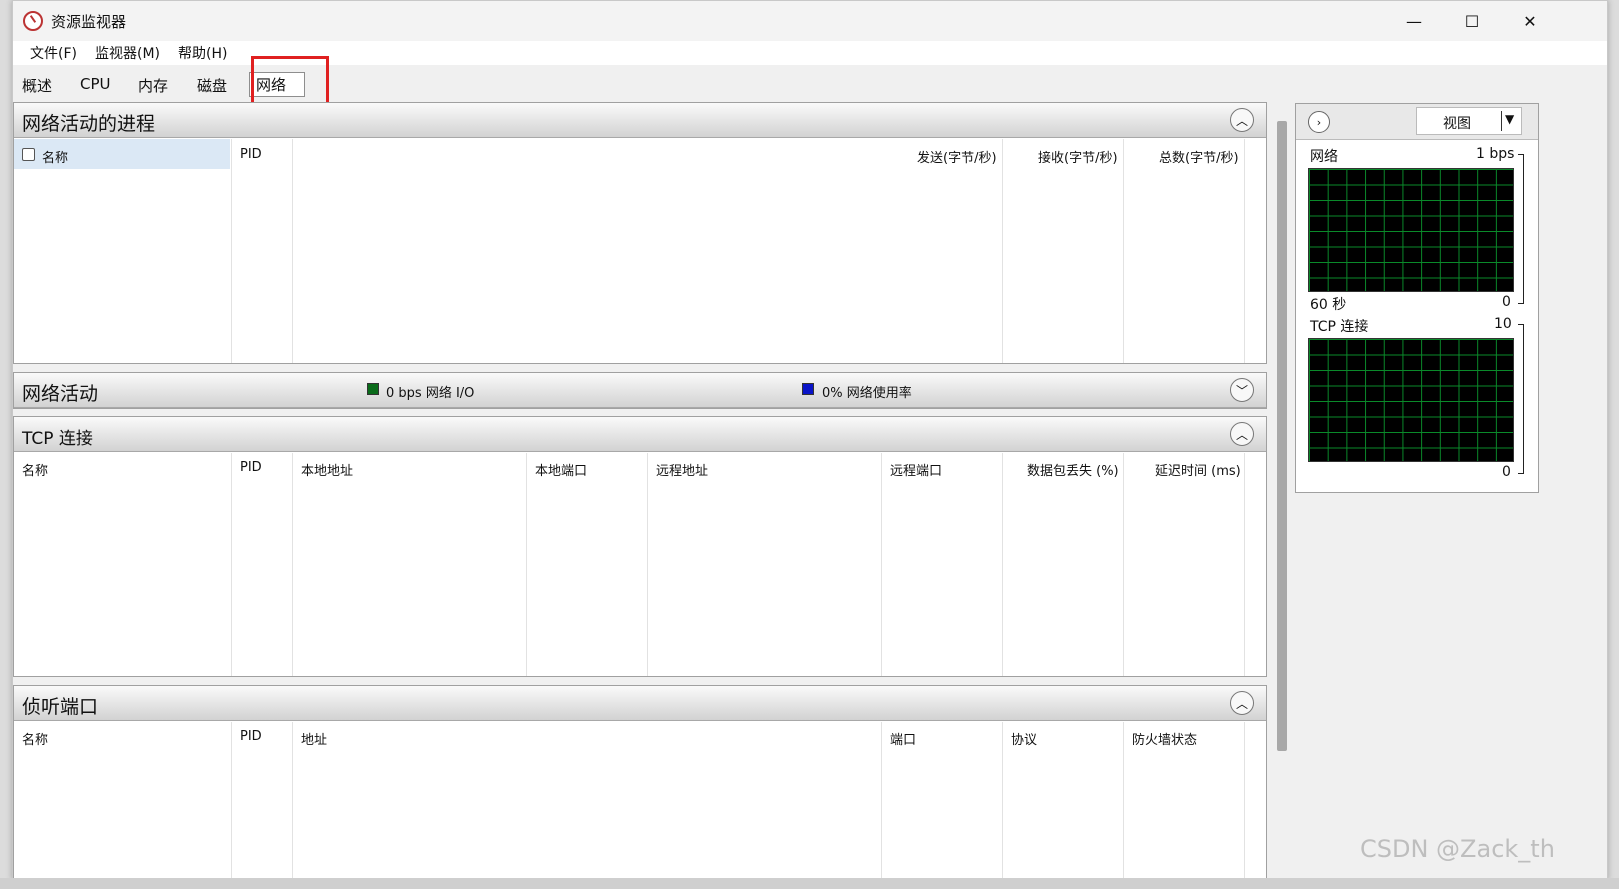 This screenshot has width=1619, height=889. What do you see at coordinates (430, 393) in the screenshot?
I see `io-legend: 0 bps 网络 I/O` at bounding box center [430, 393].